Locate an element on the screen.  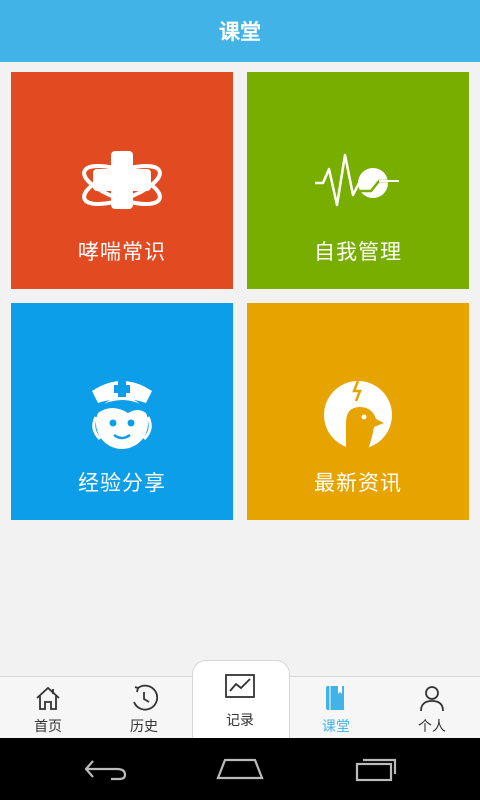
home-icon is located at coordinates (48, 698).